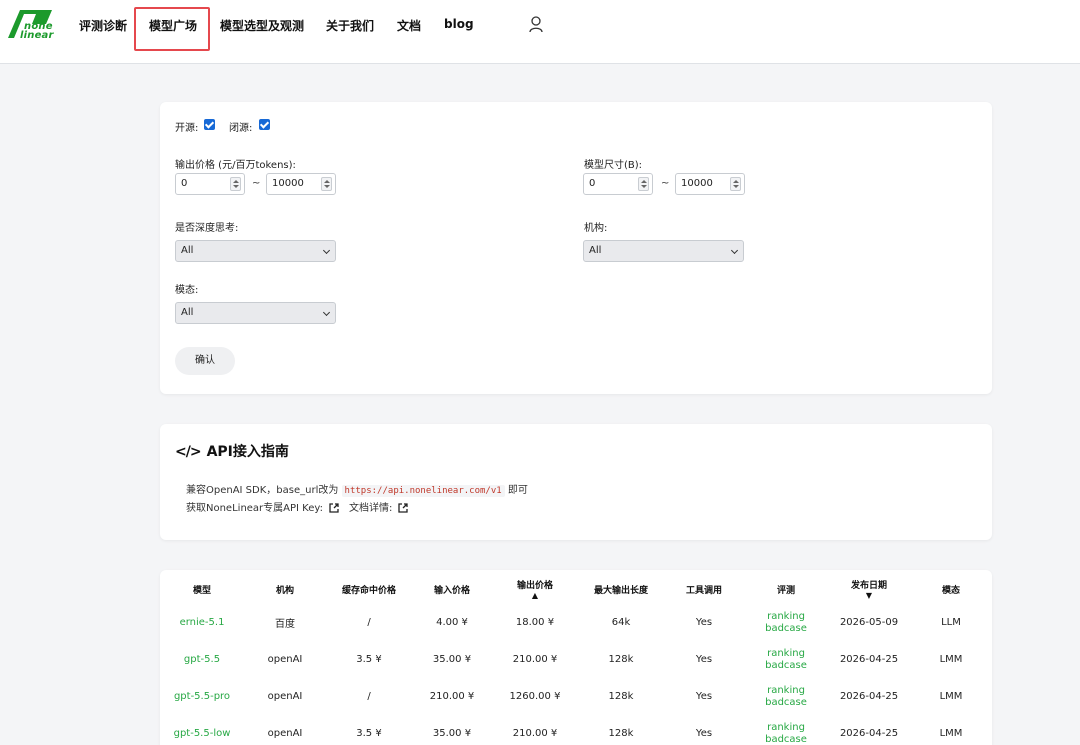  I want to click on col-header-tool-call: 工具调用, so click(704, 587).